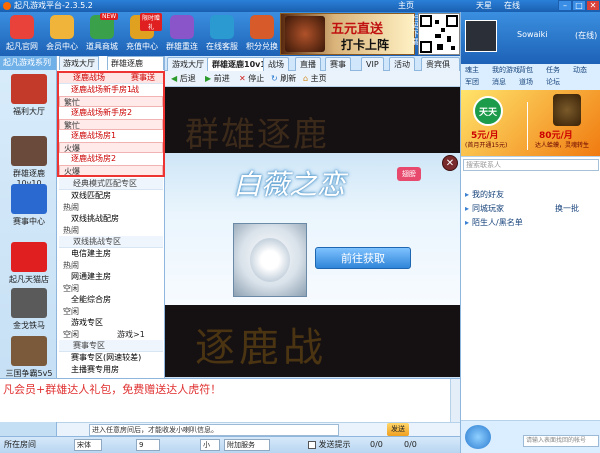 Image resolution: width=600 pixels, height=453 pixels. I want to click on sidebar-item-0: 福利大厅, so click(29, 95).